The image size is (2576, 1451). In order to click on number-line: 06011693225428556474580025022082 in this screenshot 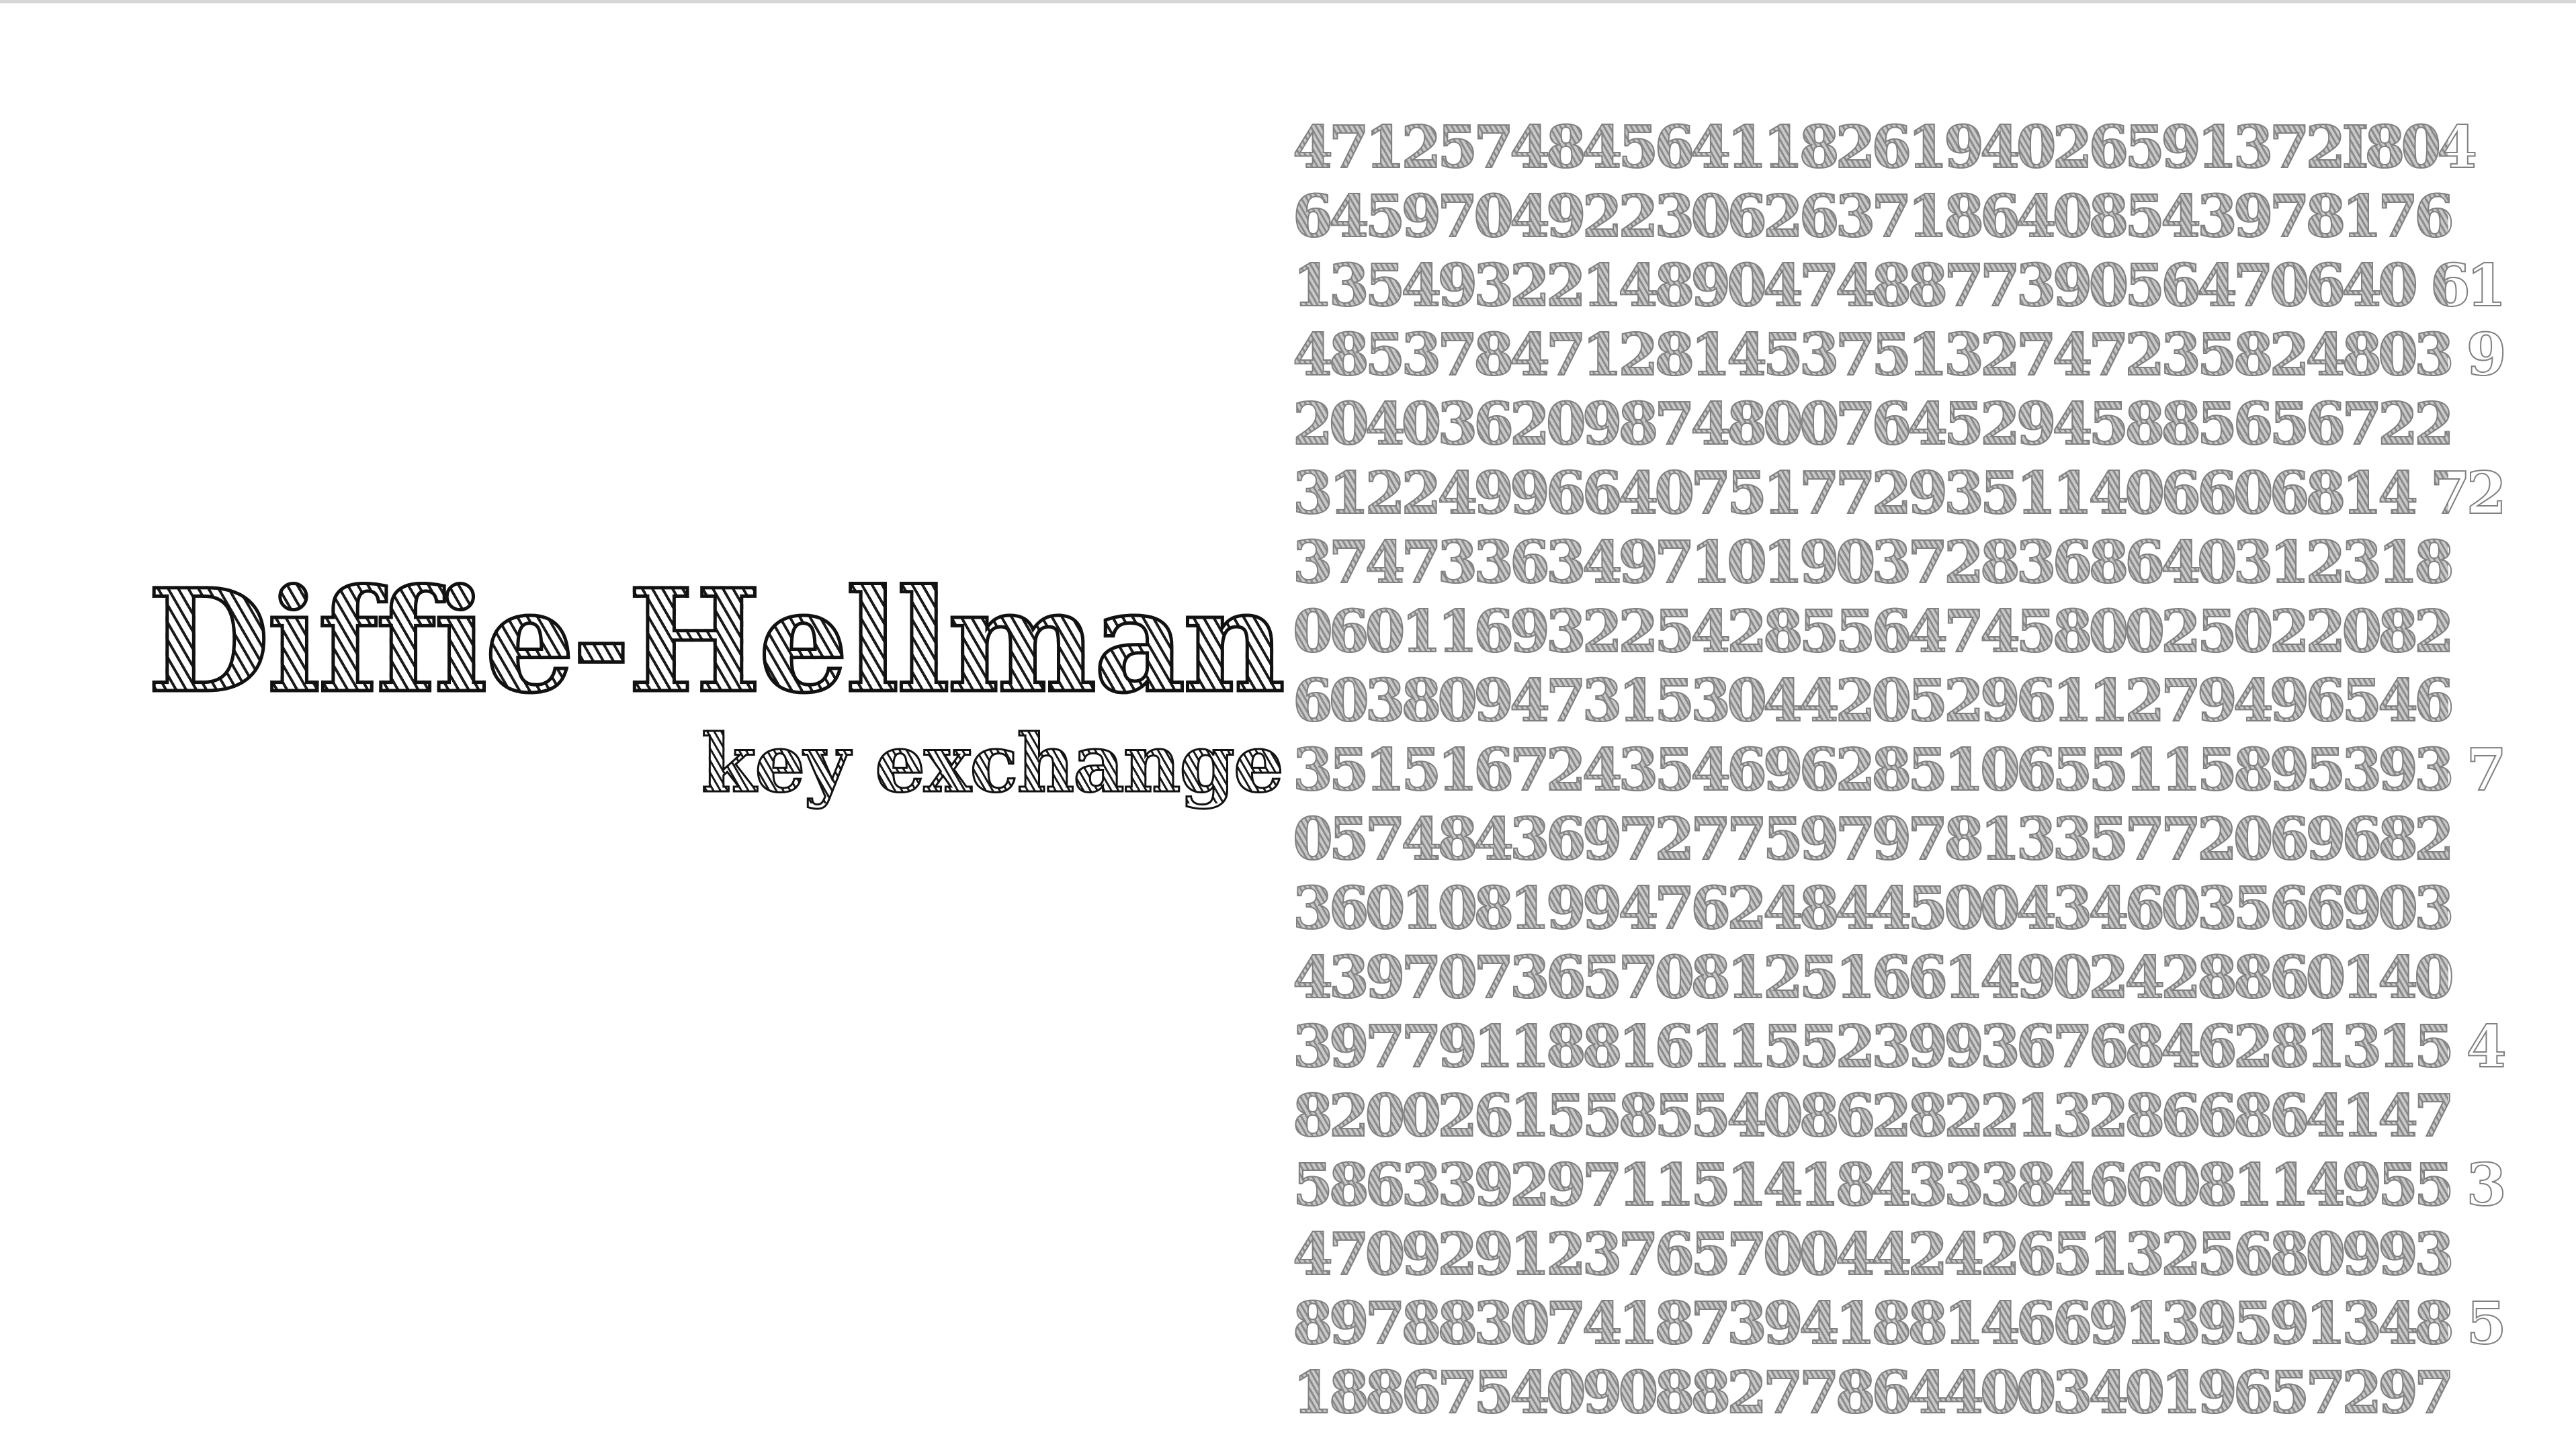, I will do `click(1873, 631)`.